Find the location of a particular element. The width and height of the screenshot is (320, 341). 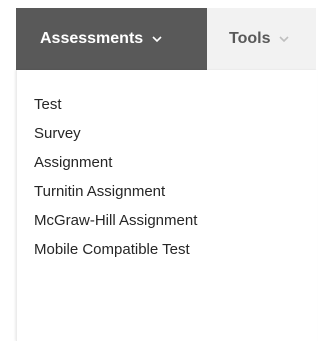

dropdown-item-survey: Survey is located at coordinates (115, 133).